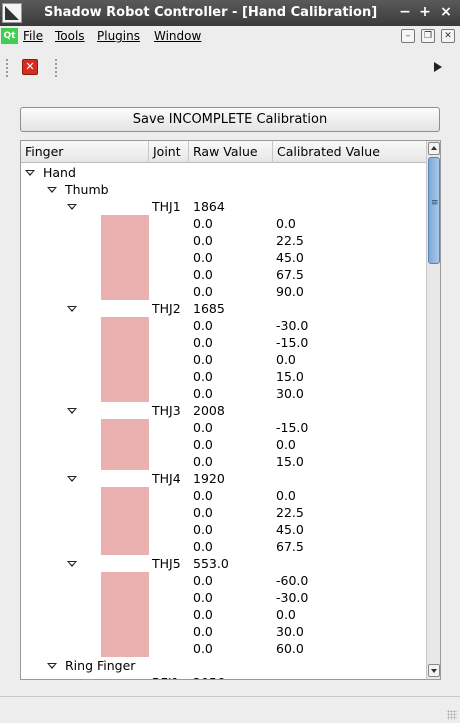  I want to click on size-grip-icon, so click(452, 715).